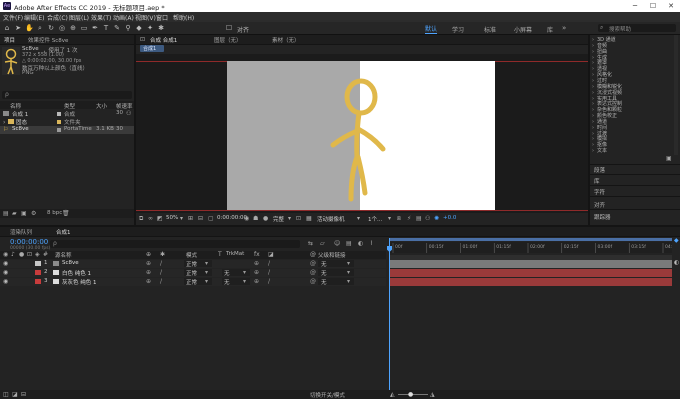 The image size is (680, 399). I want to click on show-snapshot-icon: ☗, so click(255, 218).